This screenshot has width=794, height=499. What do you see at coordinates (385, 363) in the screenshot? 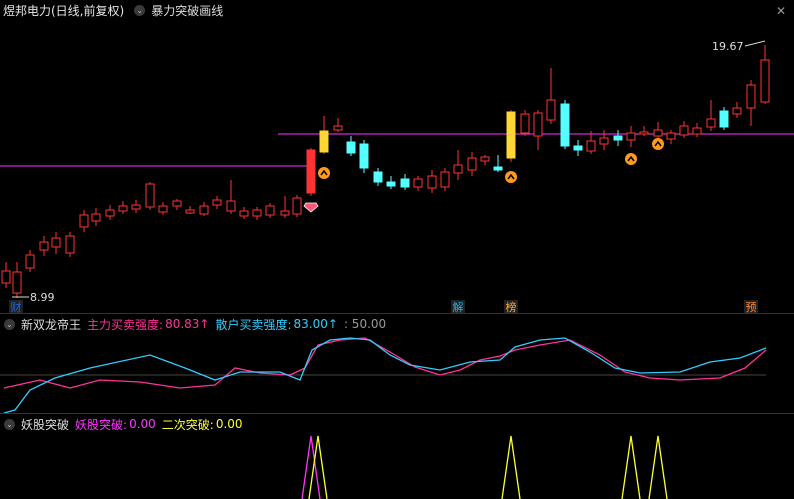
I see `main-force-line` at bounding box center [385, 363].